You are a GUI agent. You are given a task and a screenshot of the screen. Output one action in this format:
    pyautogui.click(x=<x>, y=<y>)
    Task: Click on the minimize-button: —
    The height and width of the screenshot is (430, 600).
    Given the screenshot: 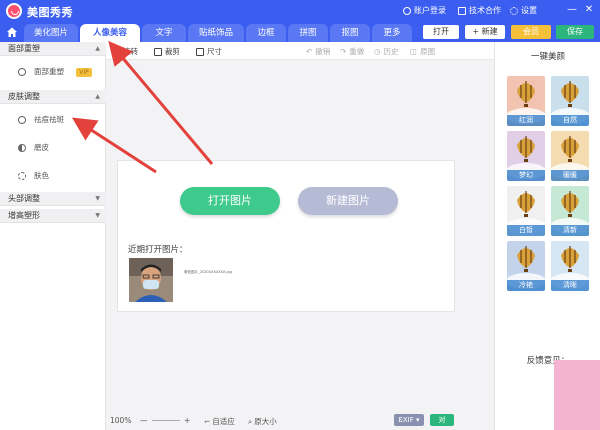 What is the action you would take?
    pyautogui.click(x=572, y=10)
    